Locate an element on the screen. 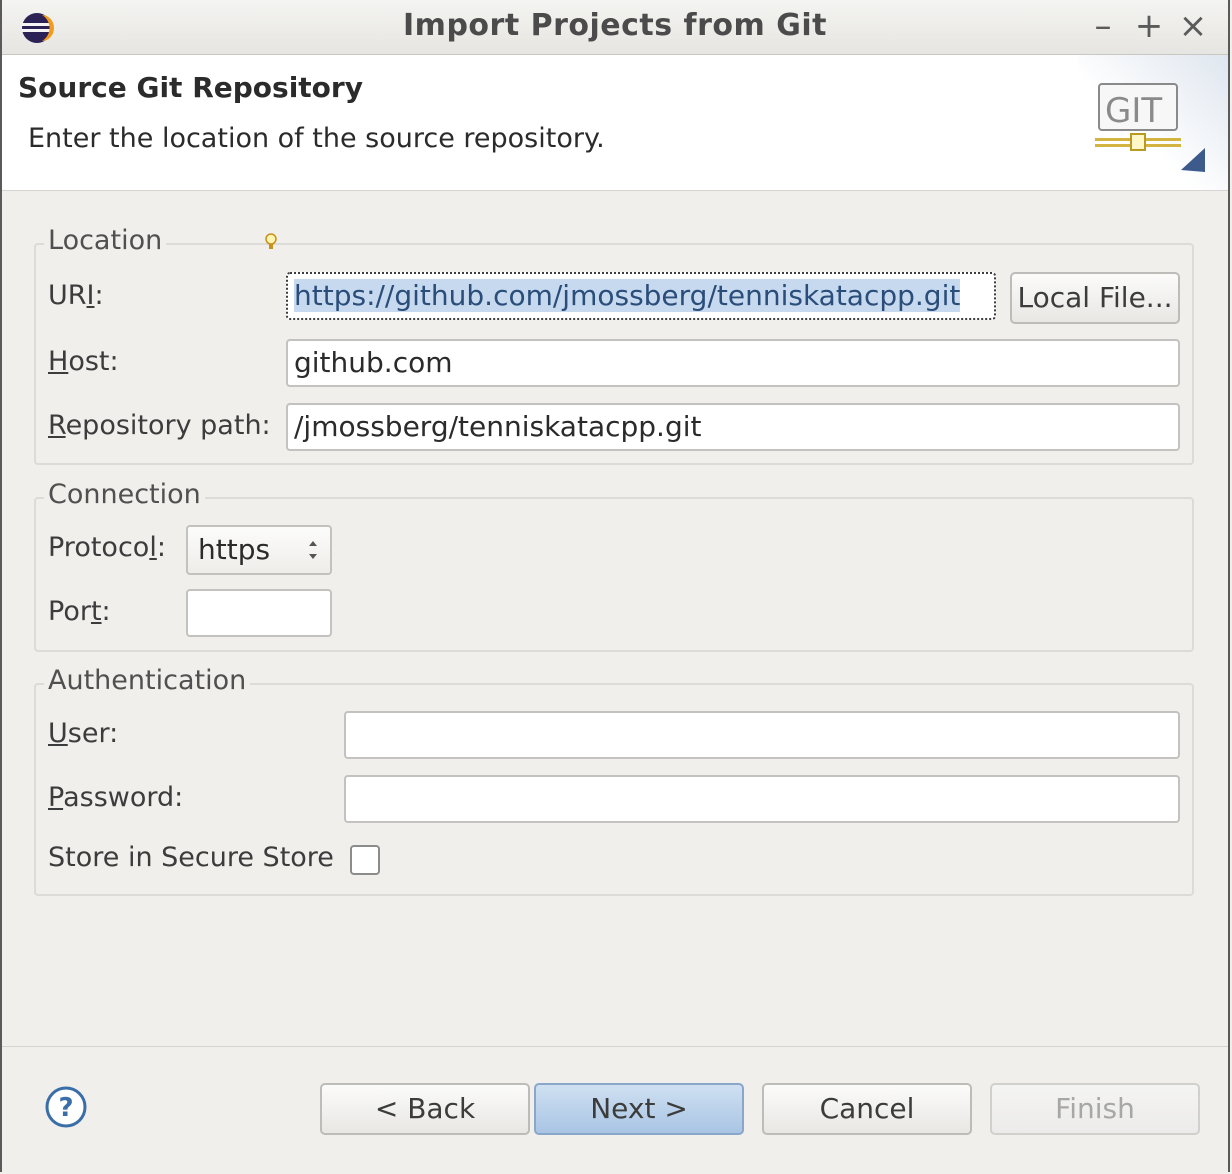 The height and width of the screenshot is (1174, 1232). window-title: Import Projects from Git is located at coordinates (615, 25).